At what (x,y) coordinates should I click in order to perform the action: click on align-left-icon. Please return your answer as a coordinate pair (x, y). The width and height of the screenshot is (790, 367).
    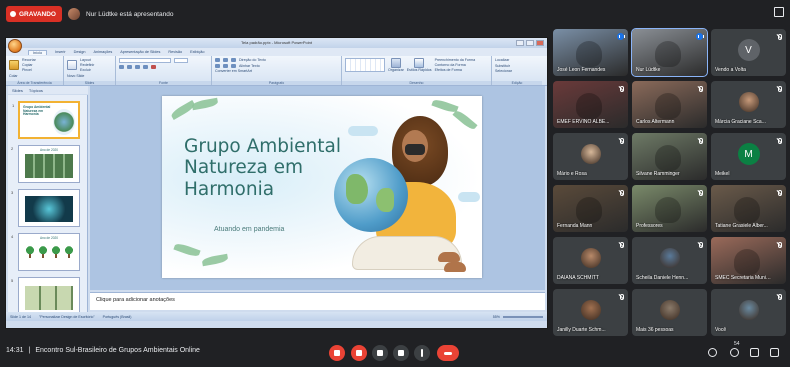
    Looking at the image, I should click on (217, 65).